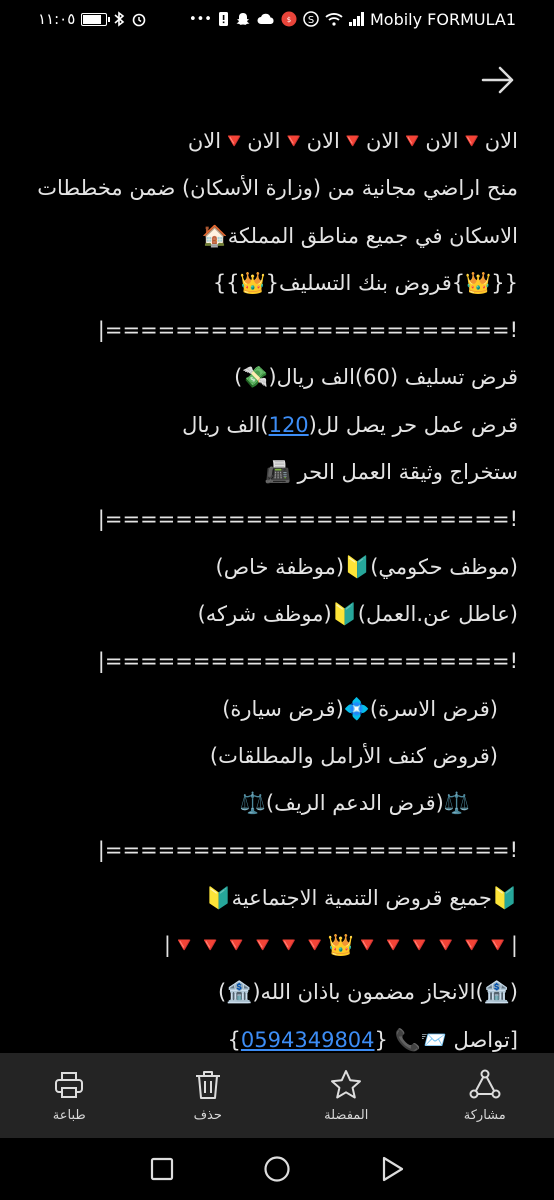 Image resolution: width=554 pixels, height=1200 pixels. I want to click on status-bar: ١١:٠٥ ••• $ S Mobily FORMULA1, so click(277, 19).